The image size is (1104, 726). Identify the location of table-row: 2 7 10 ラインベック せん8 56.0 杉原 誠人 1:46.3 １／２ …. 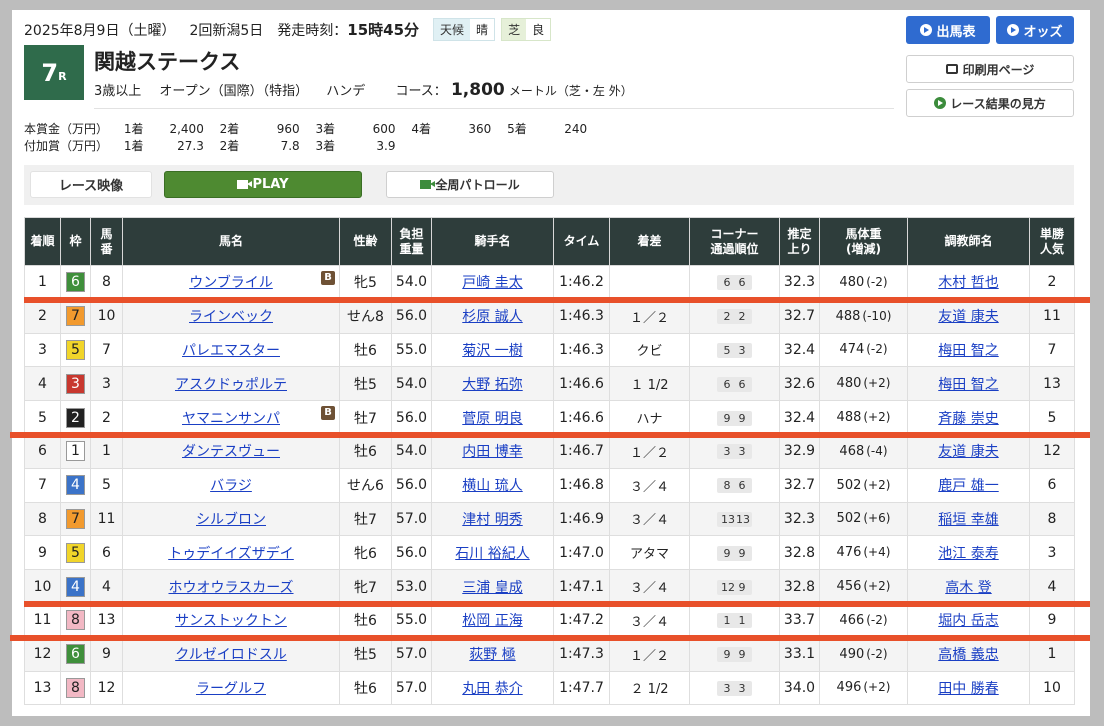
(549, 316).